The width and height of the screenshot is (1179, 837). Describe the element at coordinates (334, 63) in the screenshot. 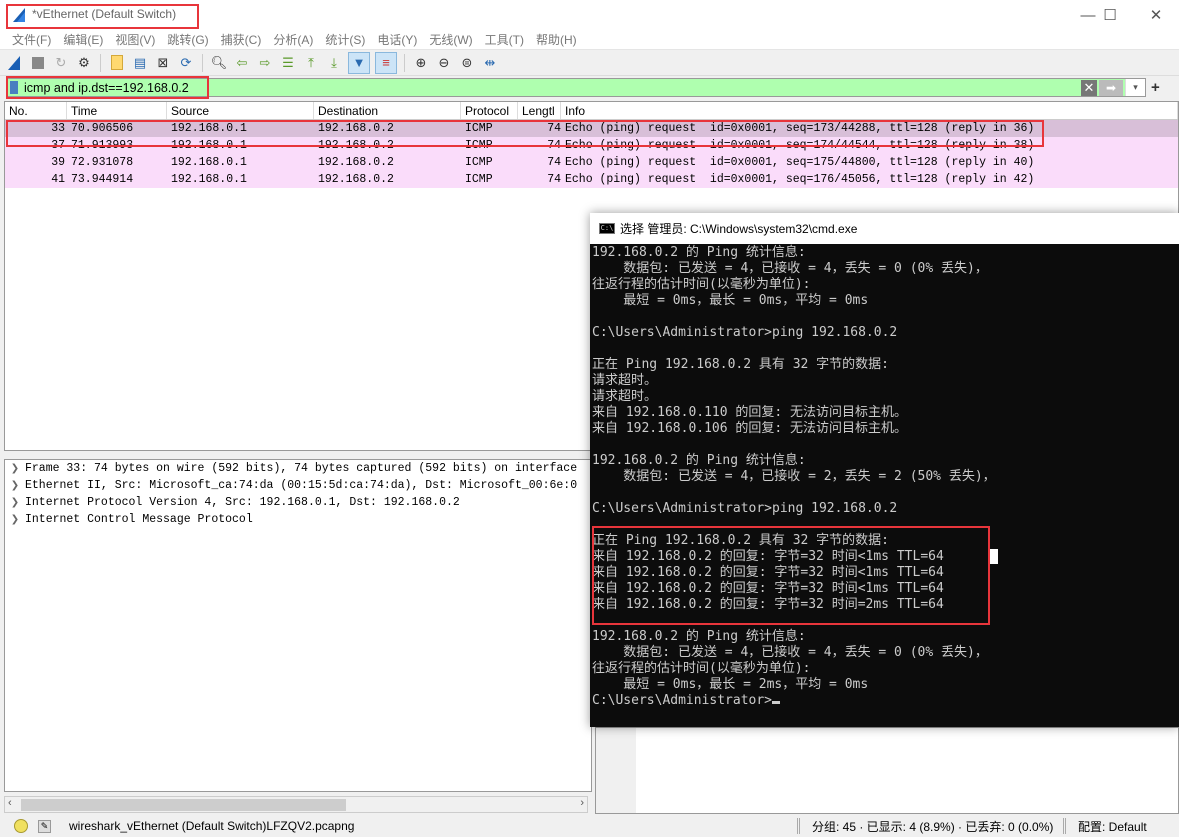

I see `go-last-icon: ⤓` at that location.